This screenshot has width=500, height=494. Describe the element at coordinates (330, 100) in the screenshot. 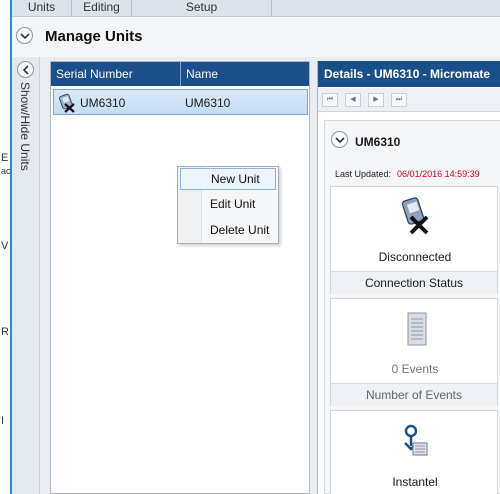

I see `first-record-button: ⏮` at that location.